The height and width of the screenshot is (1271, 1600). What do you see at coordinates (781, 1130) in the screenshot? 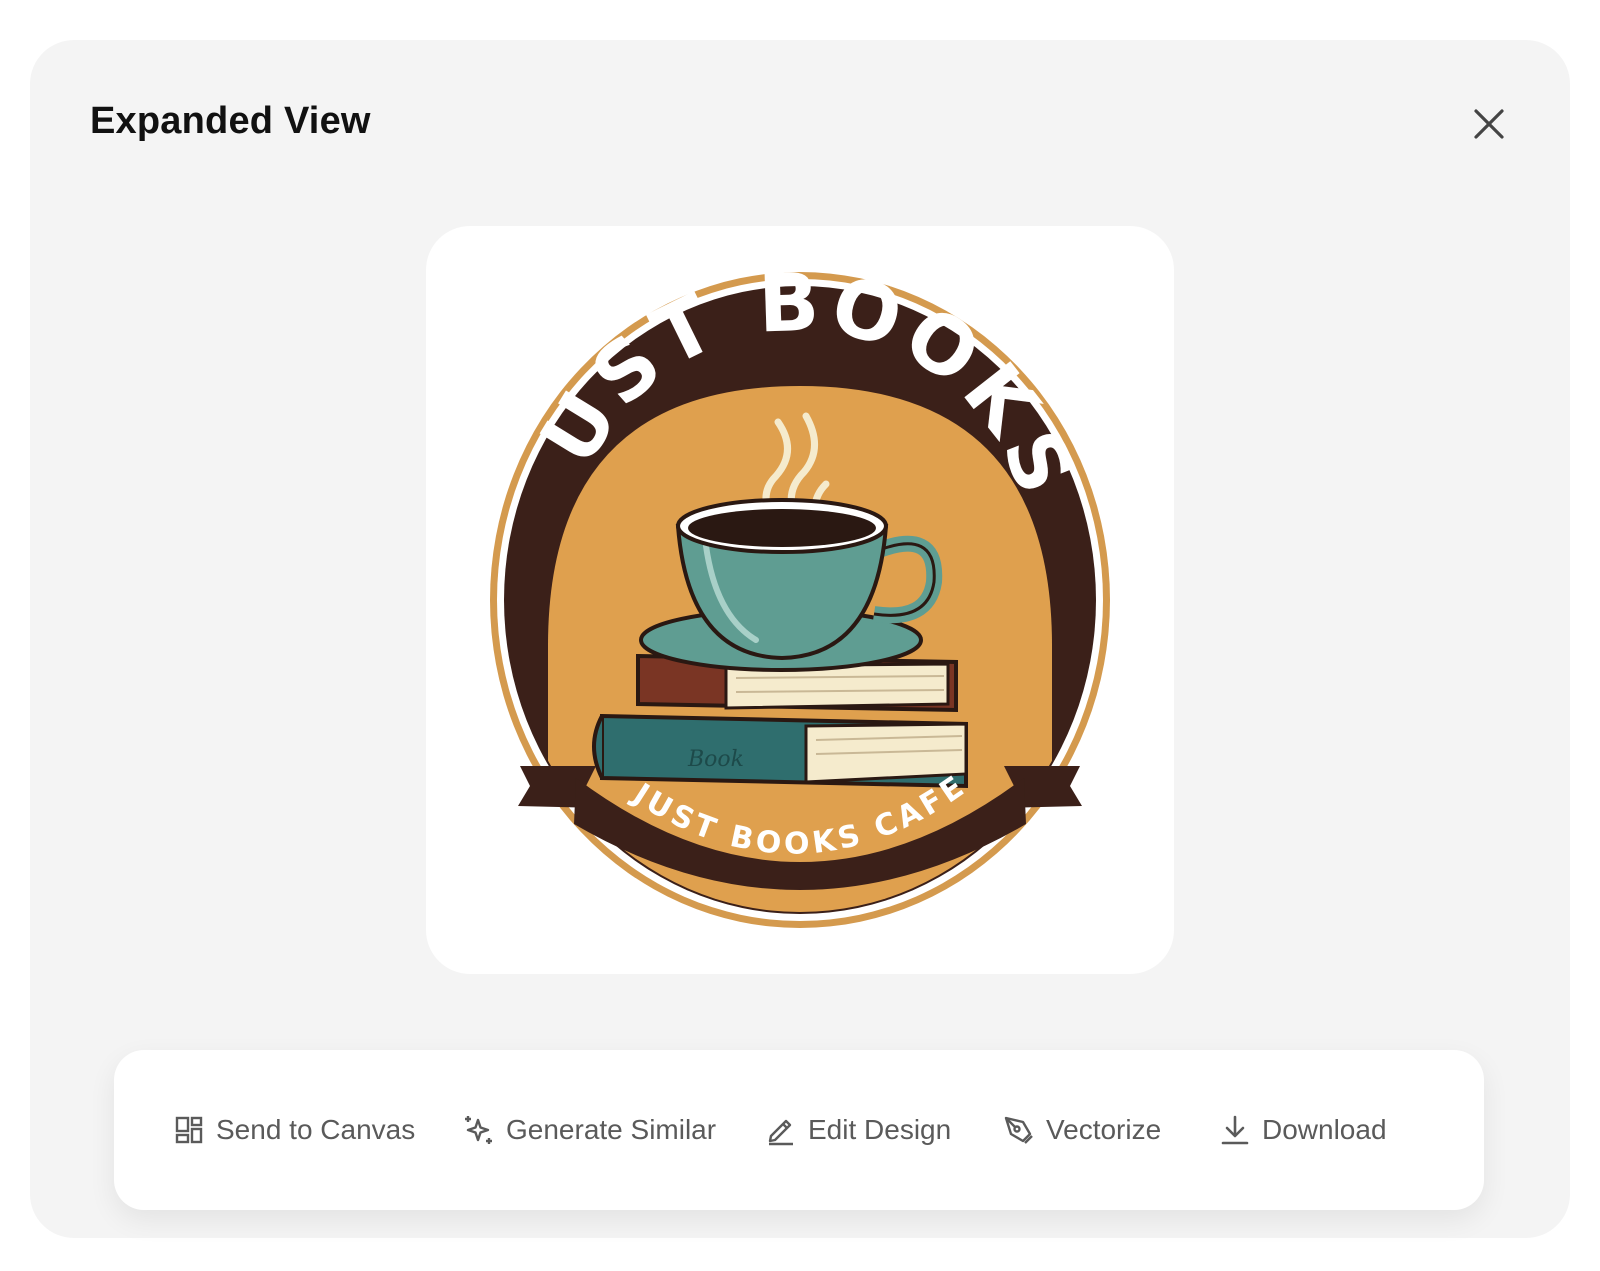
I see `pencil-icon` at bounding box center [781, 1130].